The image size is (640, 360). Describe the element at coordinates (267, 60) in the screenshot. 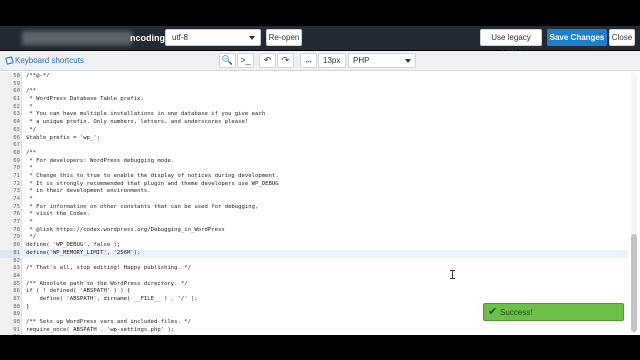

I see `undo-button: ↶` at that location.